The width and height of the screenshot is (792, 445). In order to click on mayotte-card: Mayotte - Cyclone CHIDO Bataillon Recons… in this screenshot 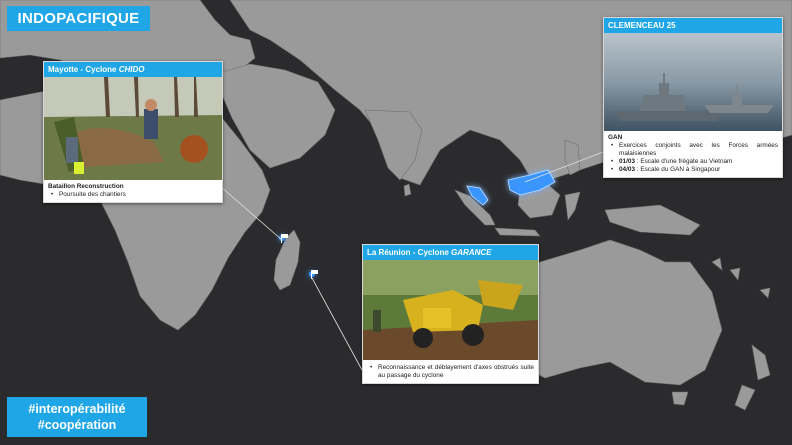, I will do `click(133, 132)`.